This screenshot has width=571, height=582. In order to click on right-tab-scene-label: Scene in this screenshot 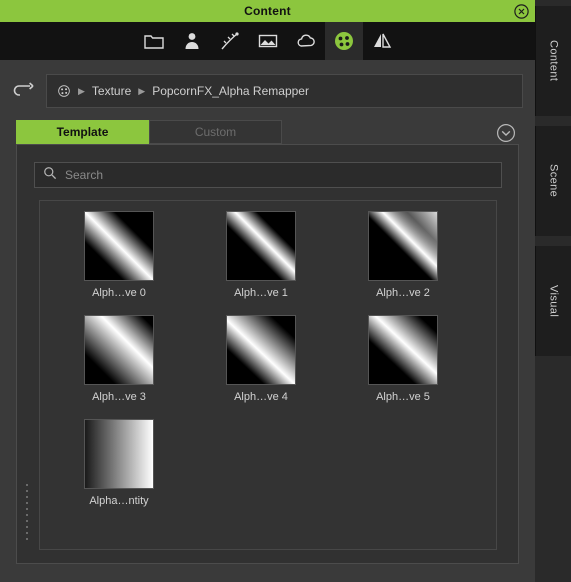, I will do `click(553, 181)`.